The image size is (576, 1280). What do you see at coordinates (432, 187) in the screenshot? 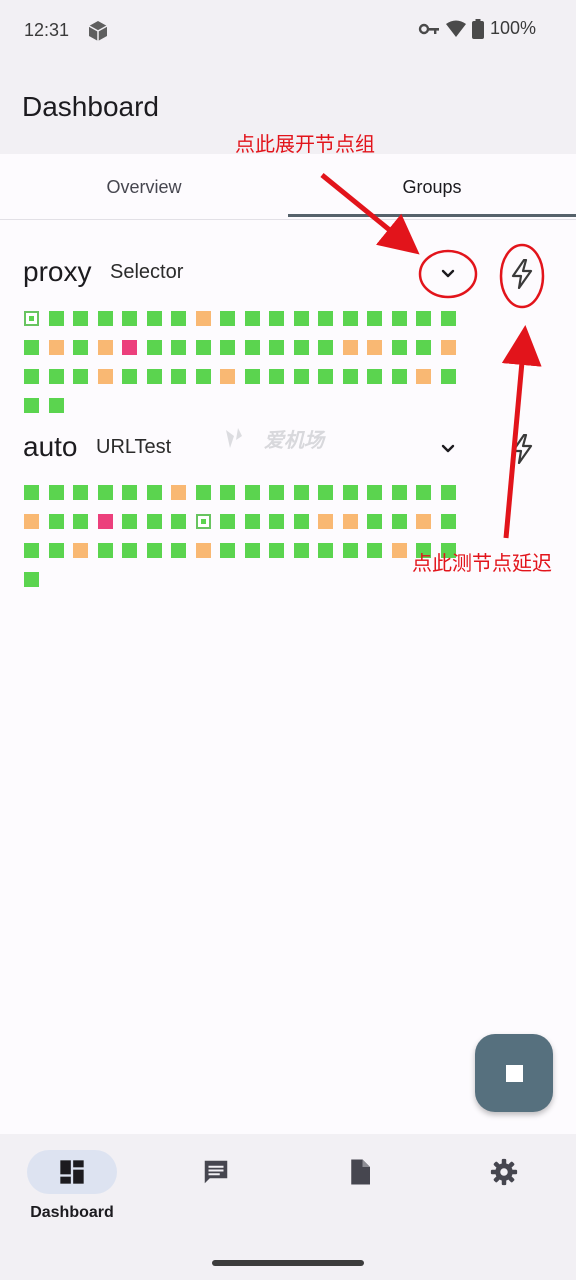
I see `tab-groups: Groups` at bounding box center [432, 187].